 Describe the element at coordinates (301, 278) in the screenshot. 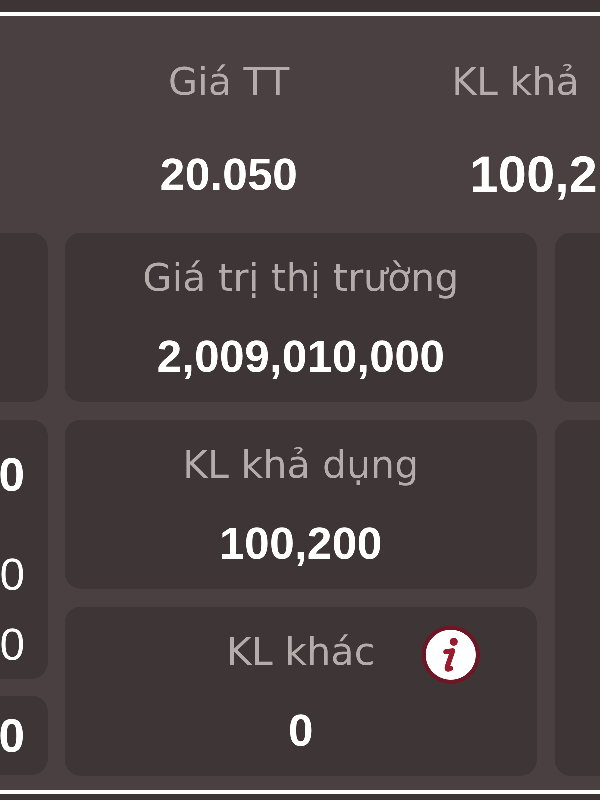

I see `stat-label: Giá trị thị trường` at that location.